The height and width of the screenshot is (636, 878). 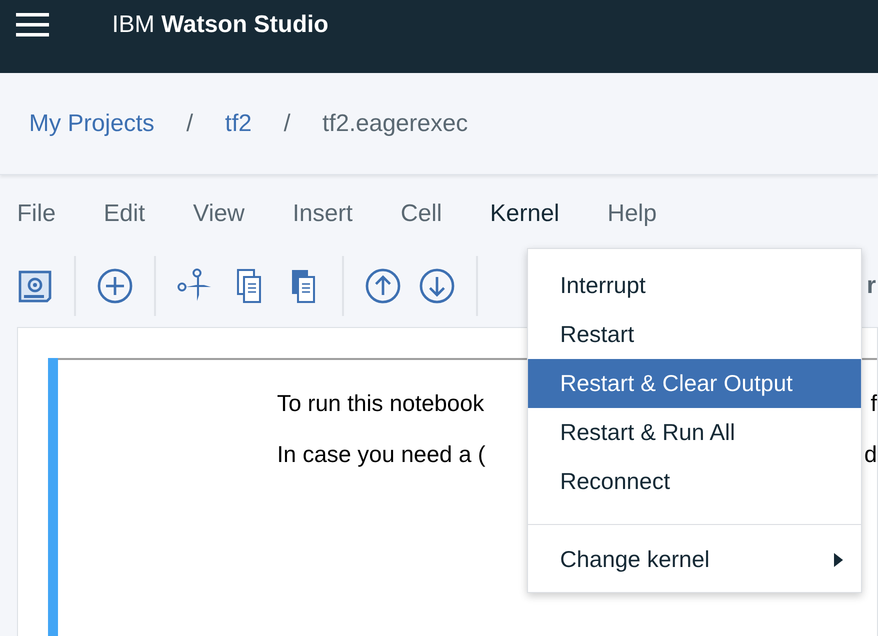 What do you see at coordinates (421, 215) in the screenshot?
I see `menu-item: Cell` at bounding box center [421, 215].